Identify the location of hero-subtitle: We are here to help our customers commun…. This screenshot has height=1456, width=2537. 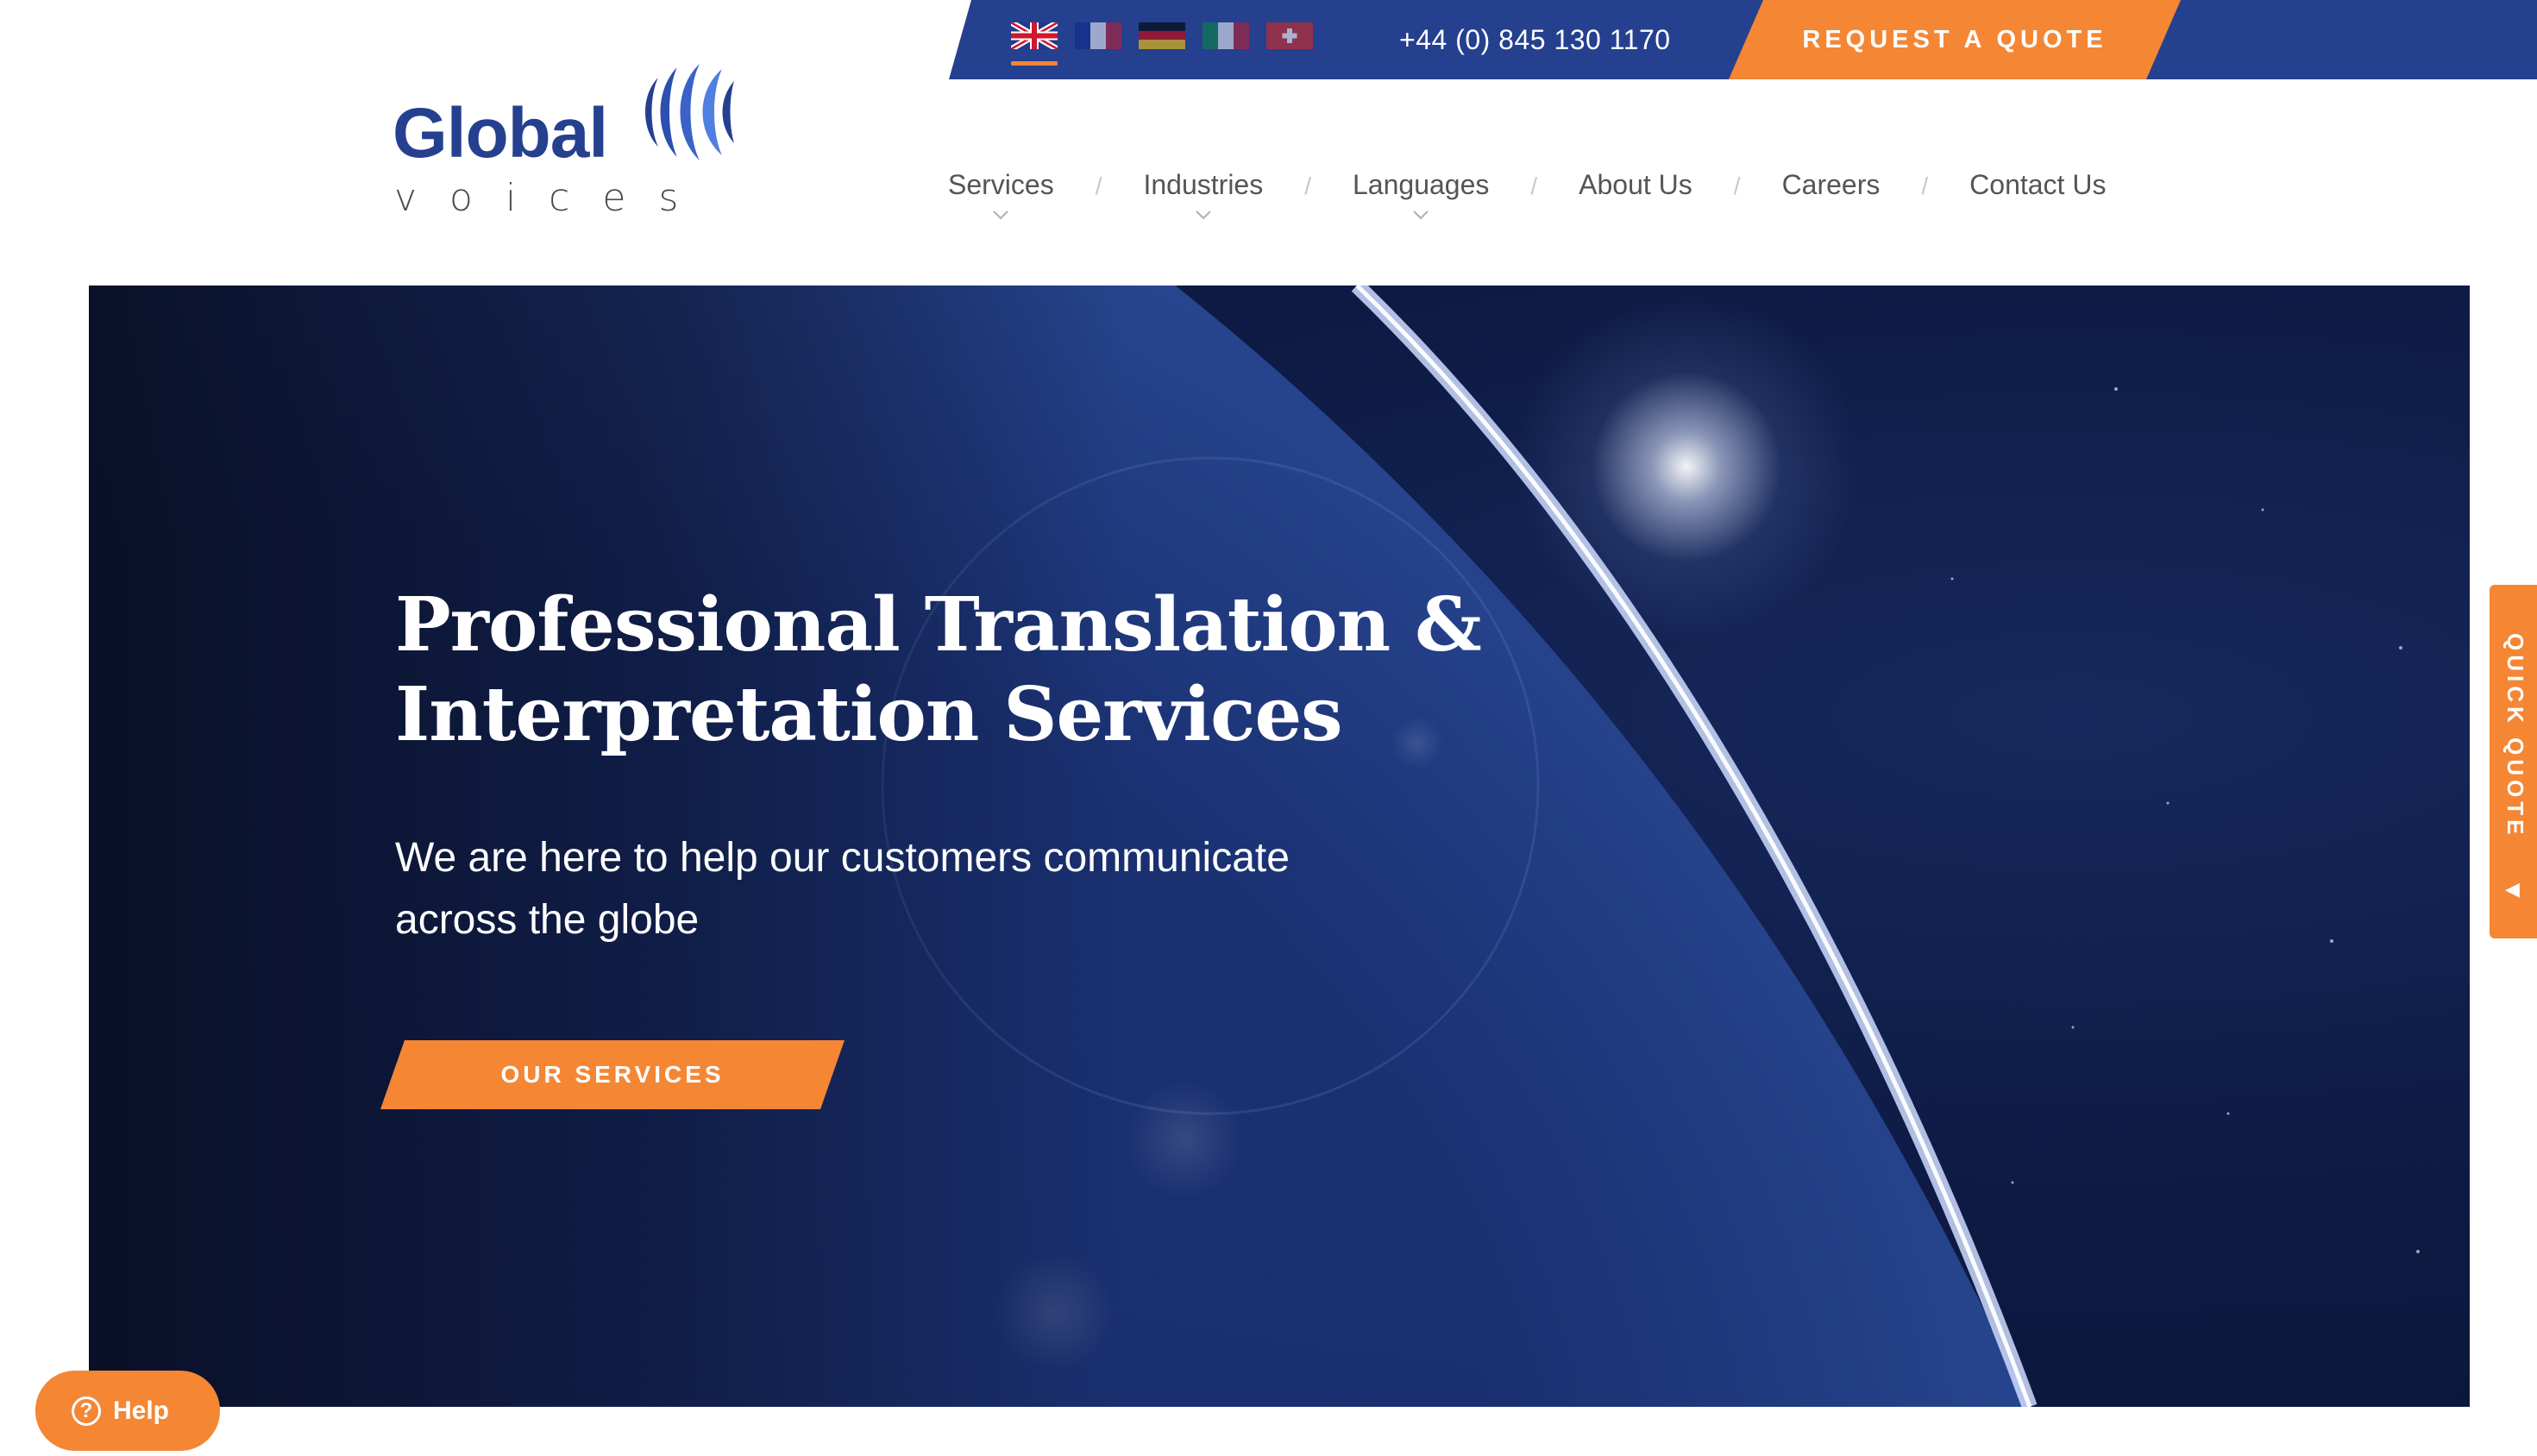
(912, 889).